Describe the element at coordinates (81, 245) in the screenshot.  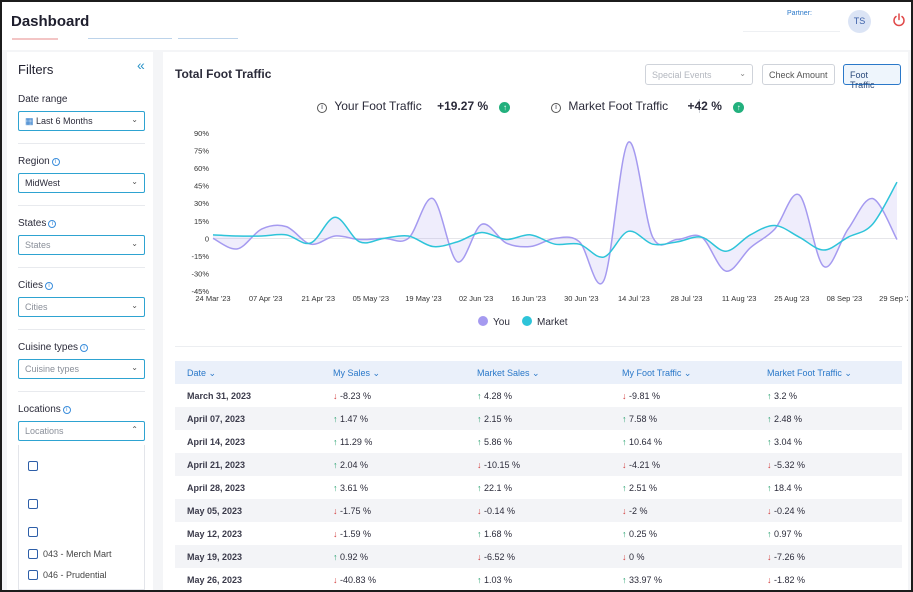
I see `states-select: States ⌄` at that location.